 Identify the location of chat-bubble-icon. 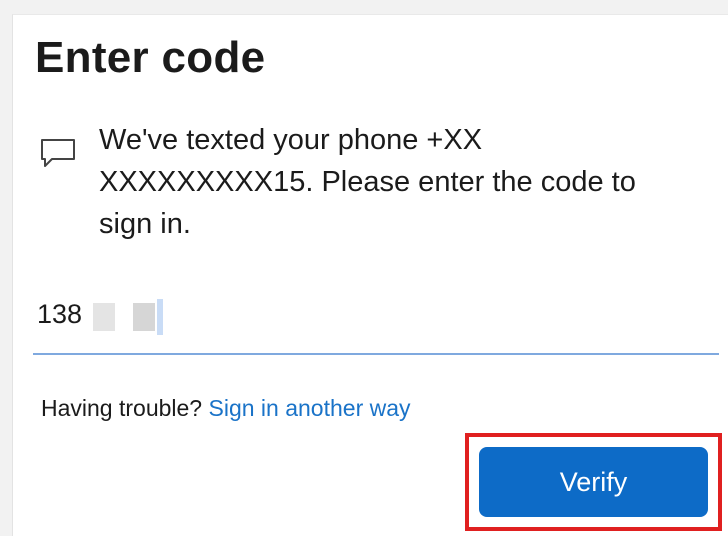
(58, 153).